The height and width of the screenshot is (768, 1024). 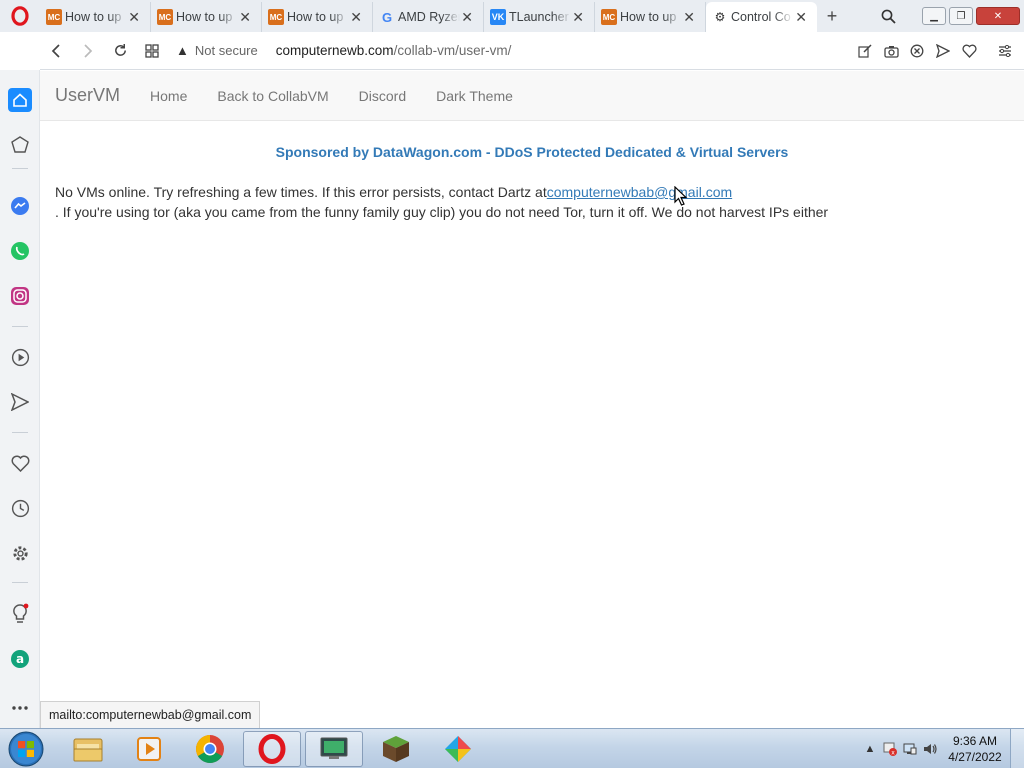 I want to click on sidebar-instagram-button, so click(x=20, y=296).